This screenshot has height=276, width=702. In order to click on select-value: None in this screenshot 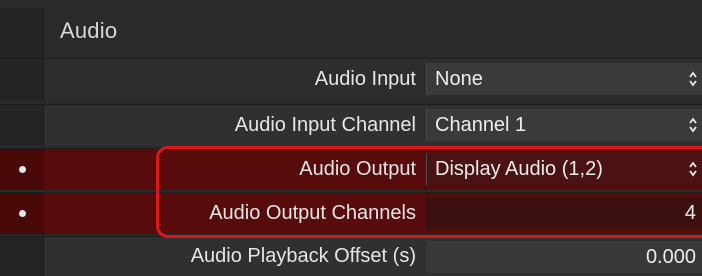, I will do `click(459, 78)`.